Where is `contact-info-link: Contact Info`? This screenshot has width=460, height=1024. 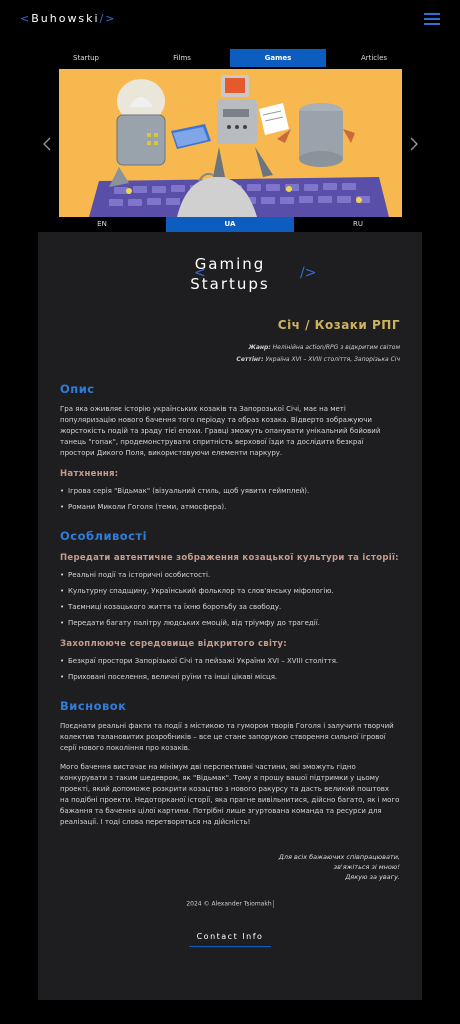
contact-info-link: Contact Info is located at coordinates (230, 939).